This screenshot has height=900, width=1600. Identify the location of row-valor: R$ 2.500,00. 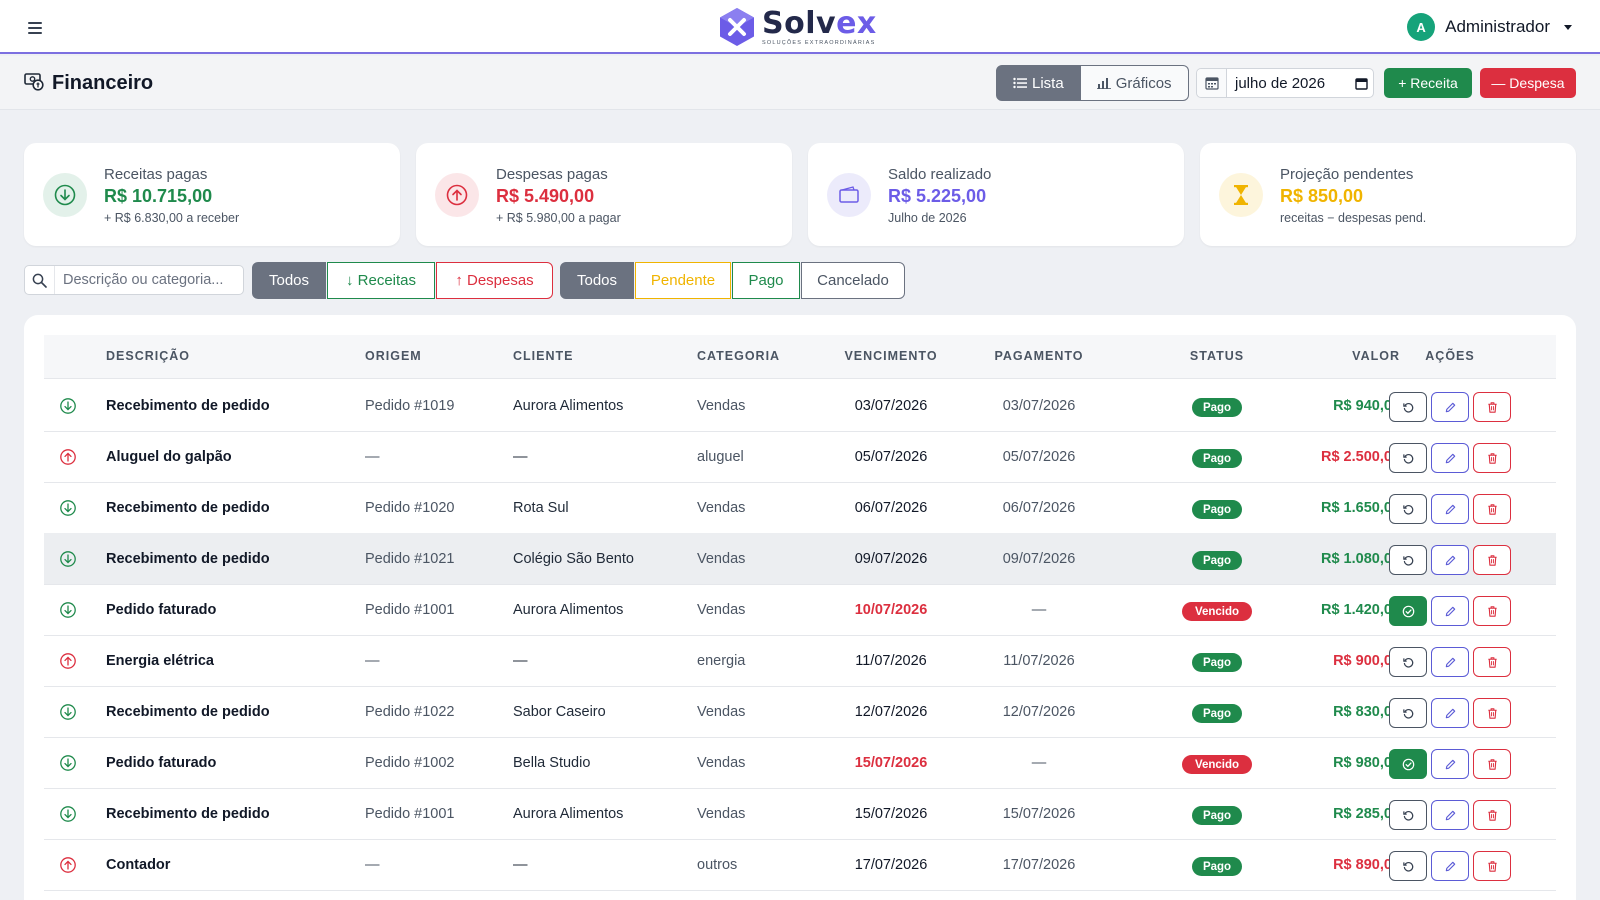
(1360, 457).